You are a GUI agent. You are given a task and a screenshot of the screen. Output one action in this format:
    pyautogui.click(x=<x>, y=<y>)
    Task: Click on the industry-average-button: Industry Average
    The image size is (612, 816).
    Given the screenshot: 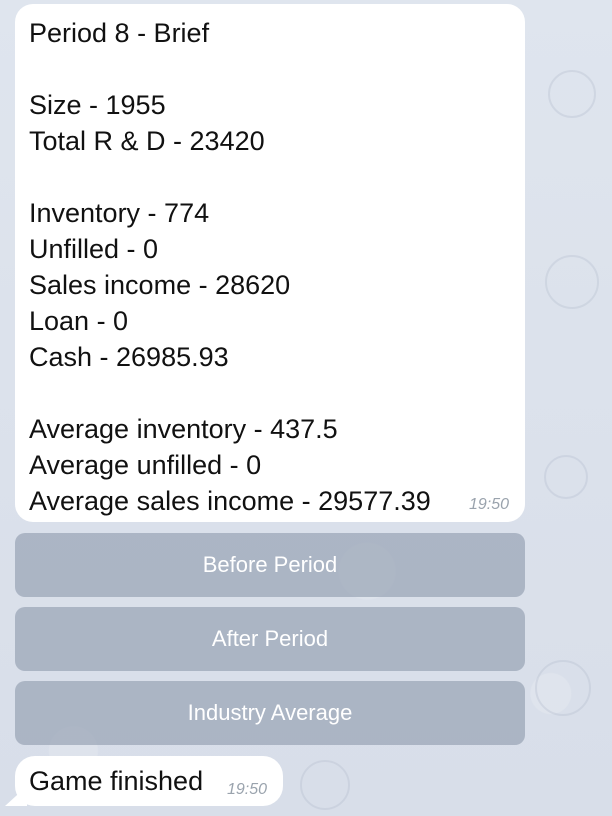 What is the action you would take?
    pyautogui.click(x=270, y=713)
    